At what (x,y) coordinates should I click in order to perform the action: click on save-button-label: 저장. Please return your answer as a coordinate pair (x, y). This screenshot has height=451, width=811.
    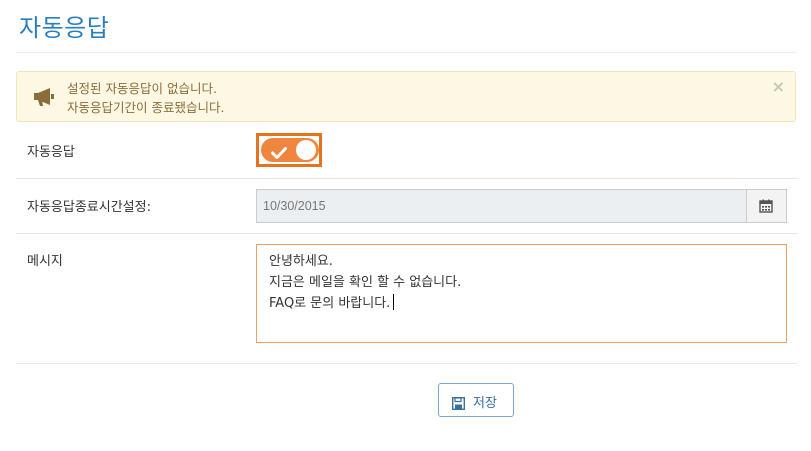
    Looking at the image, I should click on (485, 403).